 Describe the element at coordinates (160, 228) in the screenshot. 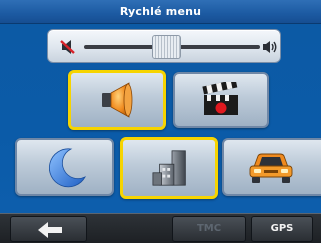

I see `bottom-bar: TMC GPS` at that location.